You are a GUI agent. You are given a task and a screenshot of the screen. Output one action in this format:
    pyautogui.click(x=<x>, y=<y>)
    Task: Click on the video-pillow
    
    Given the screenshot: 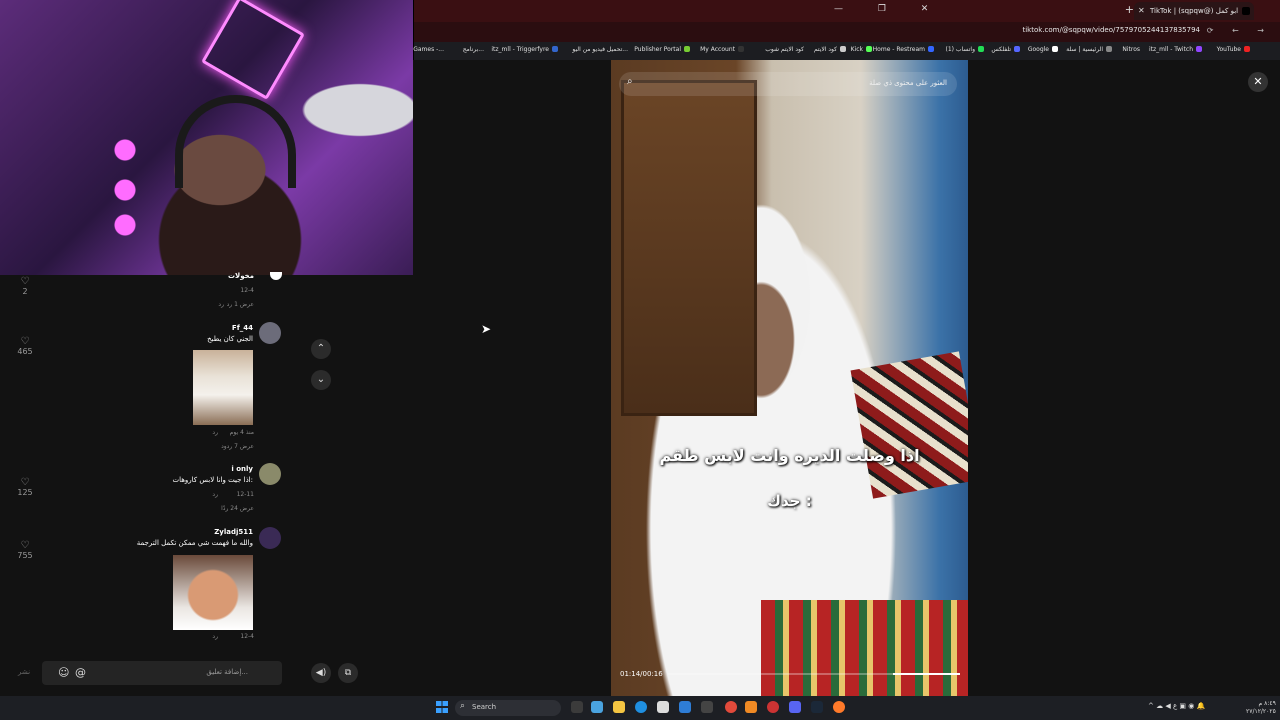 What is the action you would take?
    pyautogui.click(x=909, y=425)
    